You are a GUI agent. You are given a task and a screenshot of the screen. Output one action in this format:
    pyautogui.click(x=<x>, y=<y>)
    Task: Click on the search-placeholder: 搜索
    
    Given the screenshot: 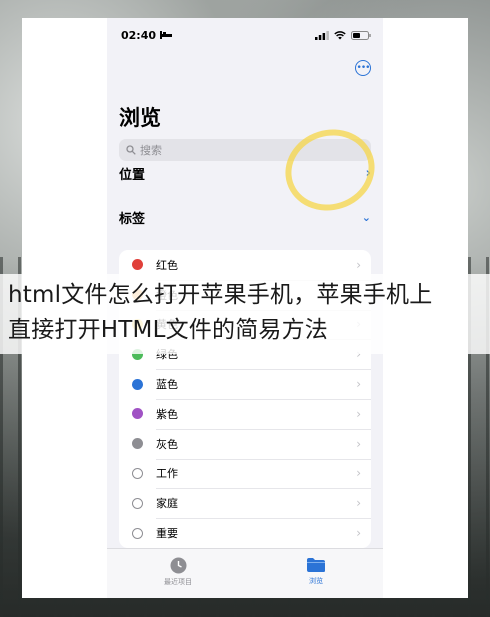 What is the action you would take?
    pyautogui.click(x=151, y=150)
    